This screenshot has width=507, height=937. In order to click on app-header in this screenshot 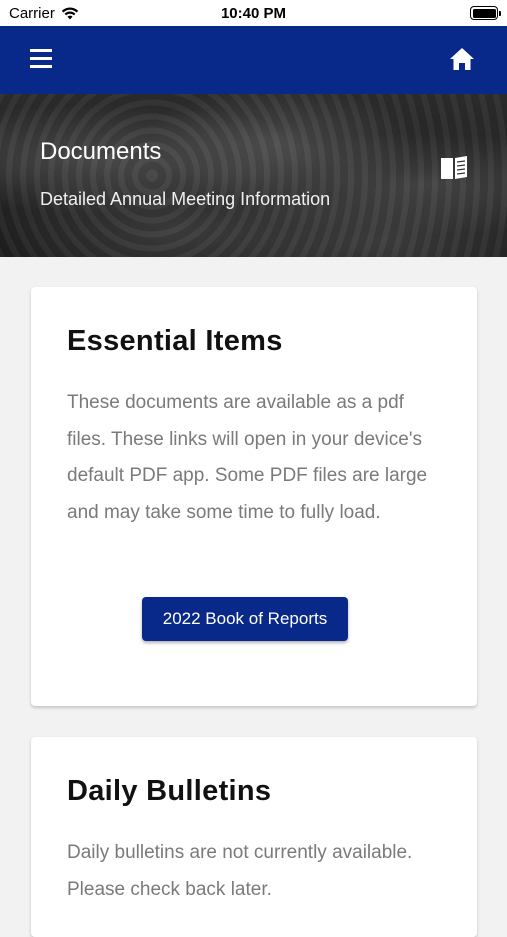, I will do `click(253, 60)`.